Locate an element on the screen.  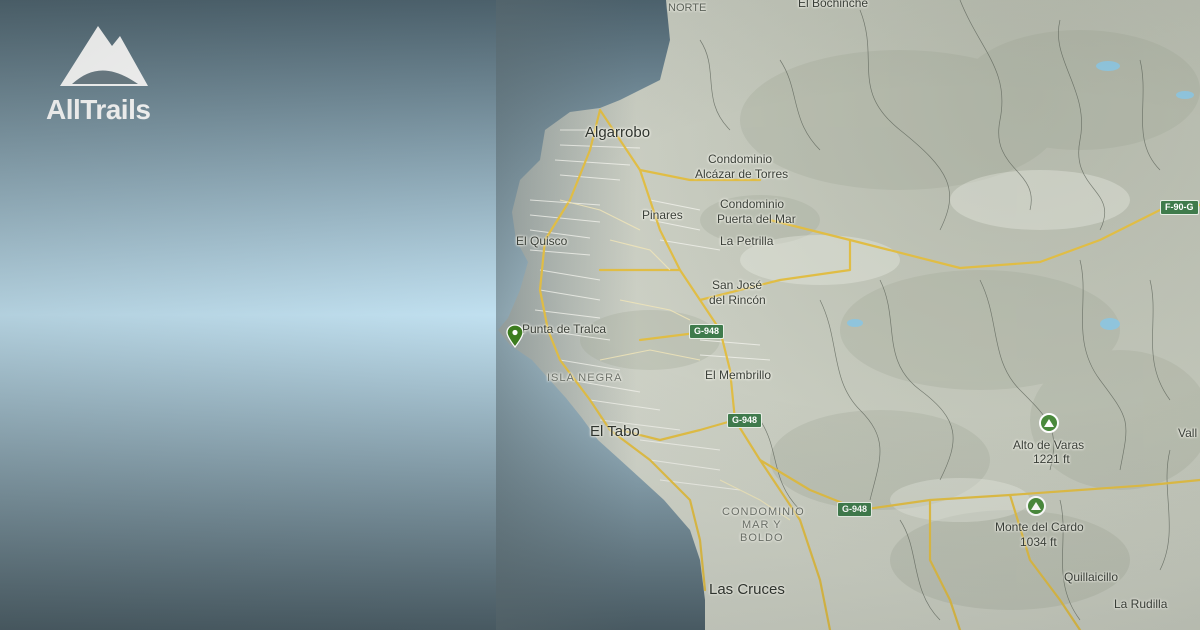
mountain-logo-icon is located at coordinates (104, 56).